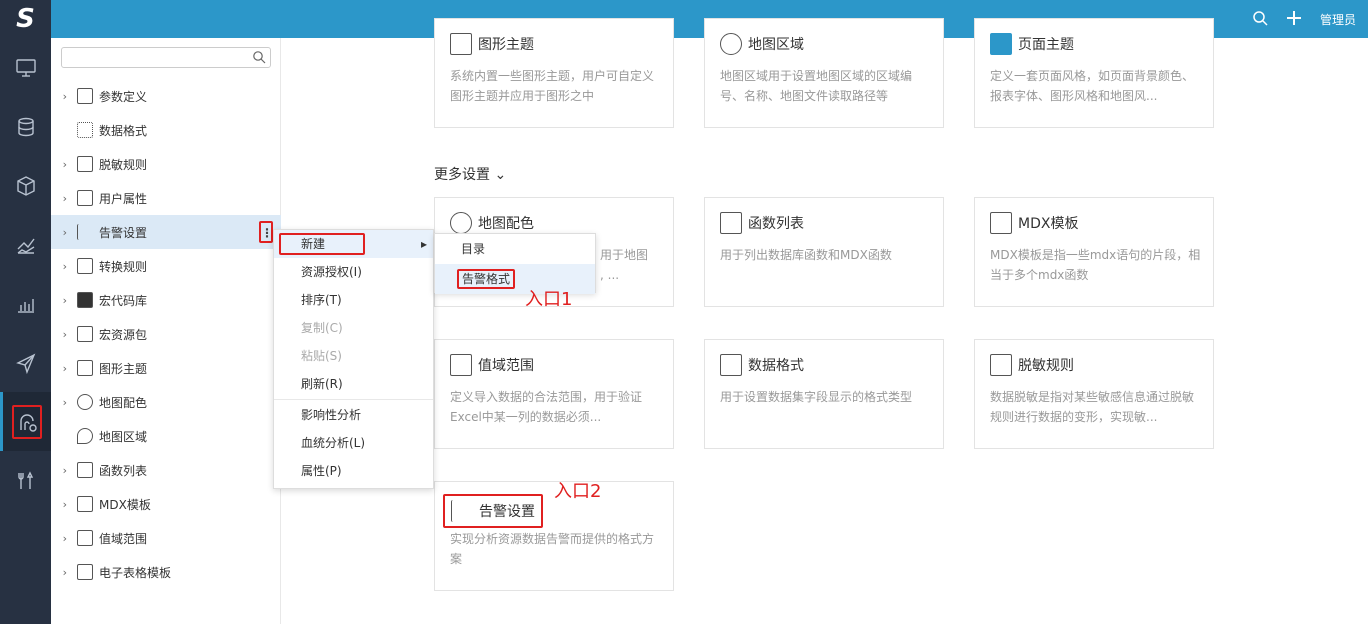  Describe the element at coordinates (166, 402) in the screenshot. I see `tree-item-map-color: › 地图配色` at that location.